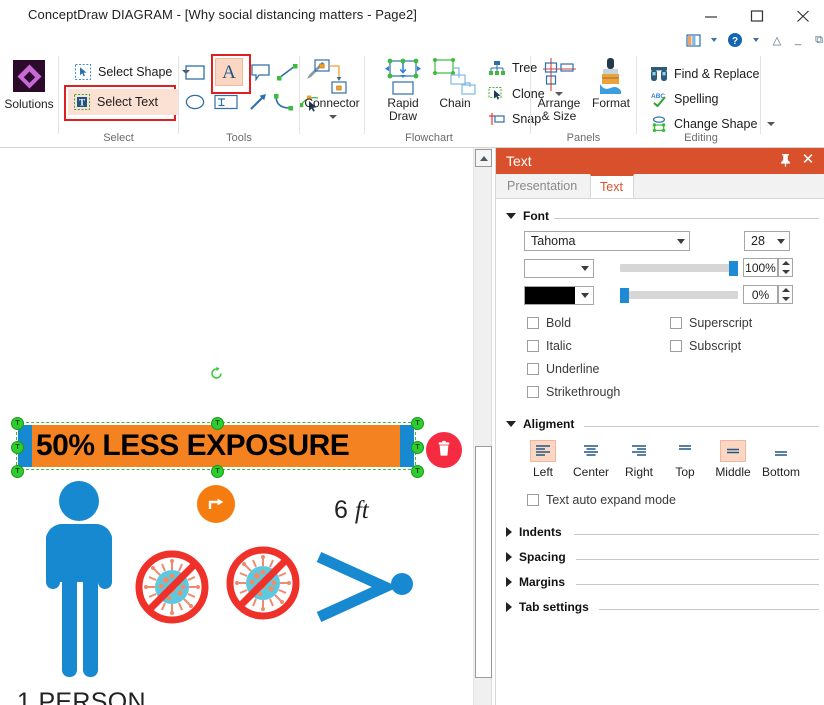 Image resolution: width=824 pixels, height=705 pixels. What do you see at coordinates (417, 447) in the screenshot?
I see `selection-handle-e` at bounding box center [417, 447].